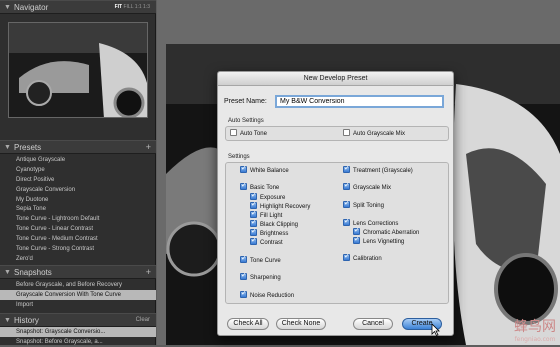 This screenshot has width=560, height=347. Describe the element at coordinates (78, 320) in the screenshot. I see `history-header: ▼ History Clear` at that location.